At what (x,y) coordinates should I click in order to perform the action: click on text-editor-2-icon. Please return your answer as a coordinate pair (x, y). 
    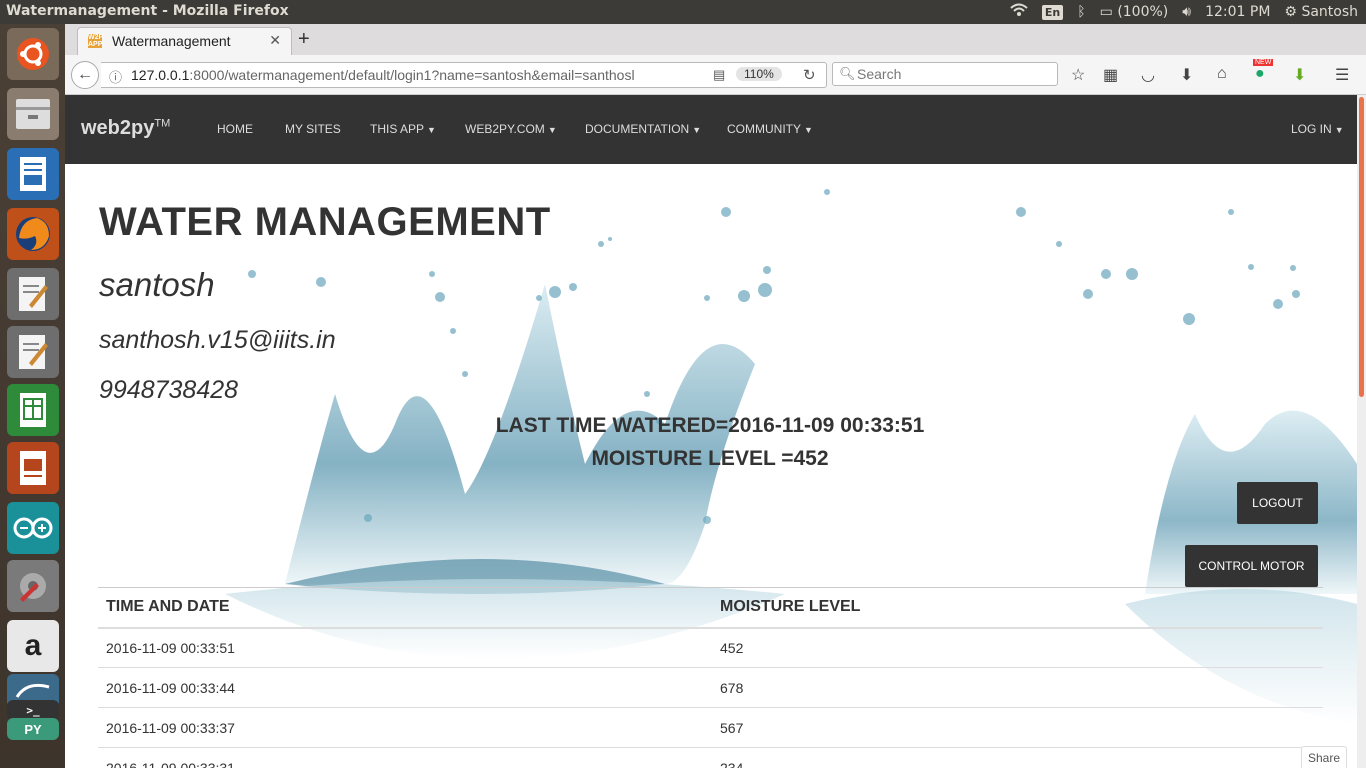
    Looking at the image, I should click on (33, 352).